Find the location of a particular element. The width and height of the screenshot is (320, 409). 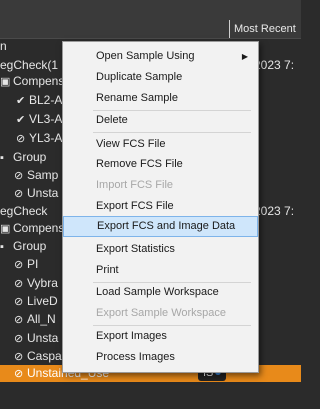

menu-item-process-images: Process Images is located at coordinates (160, 357).